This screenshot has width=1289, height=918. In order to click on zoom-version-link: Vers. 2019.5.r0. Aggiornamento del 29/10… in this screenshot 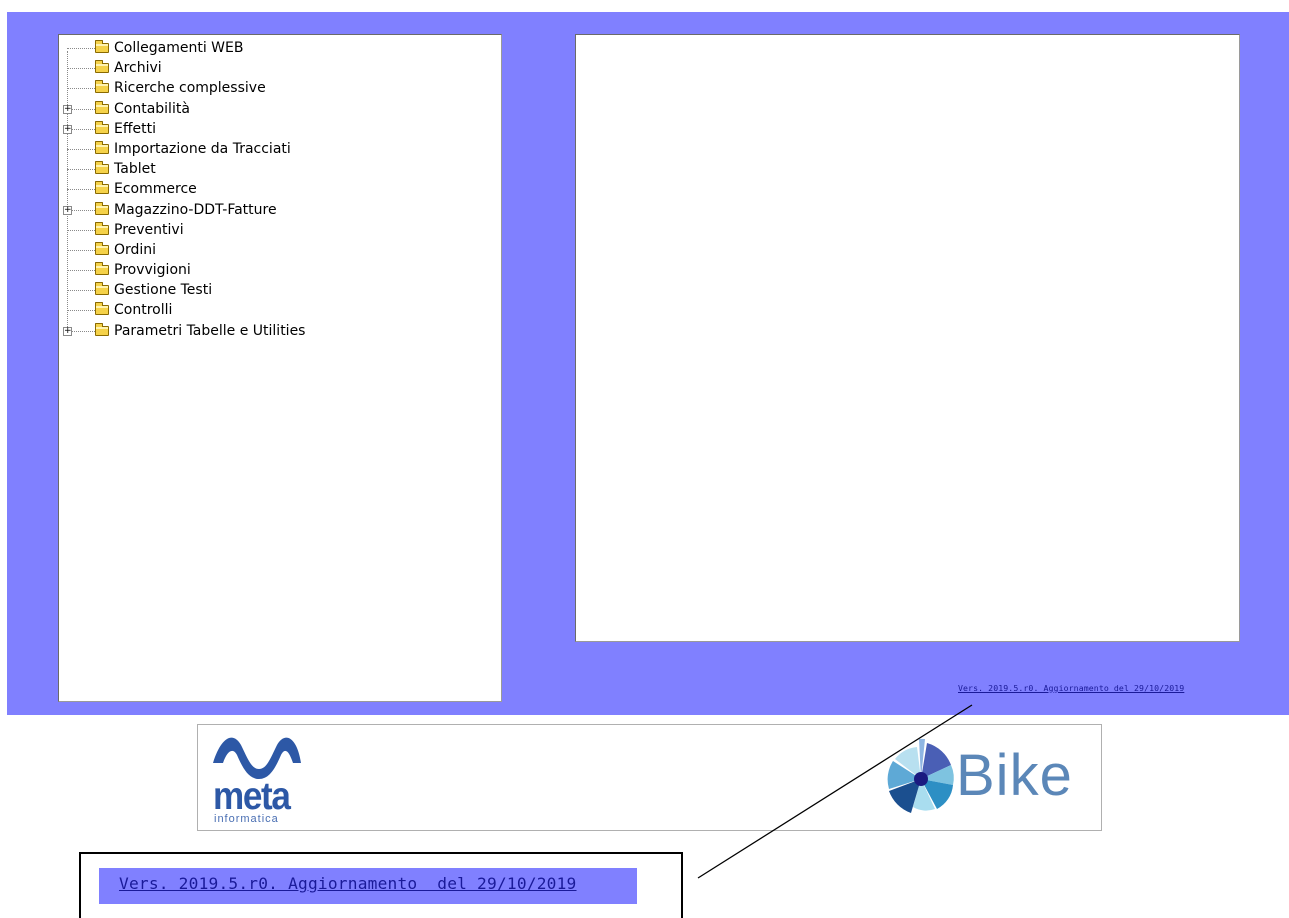, I will do `click(348, 883)`.